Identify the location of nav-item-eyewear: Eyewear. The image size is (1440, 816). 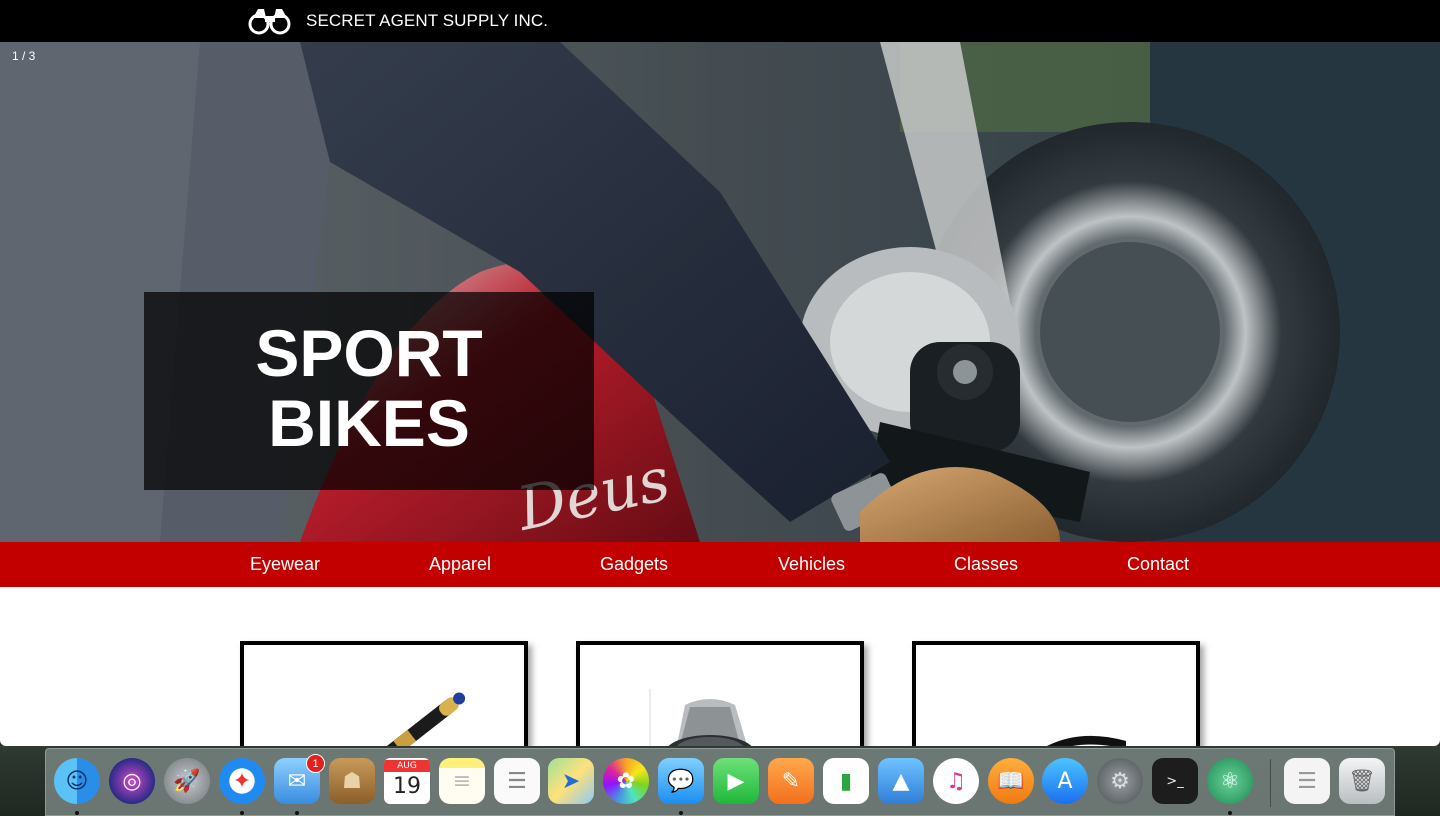
(285, 564).